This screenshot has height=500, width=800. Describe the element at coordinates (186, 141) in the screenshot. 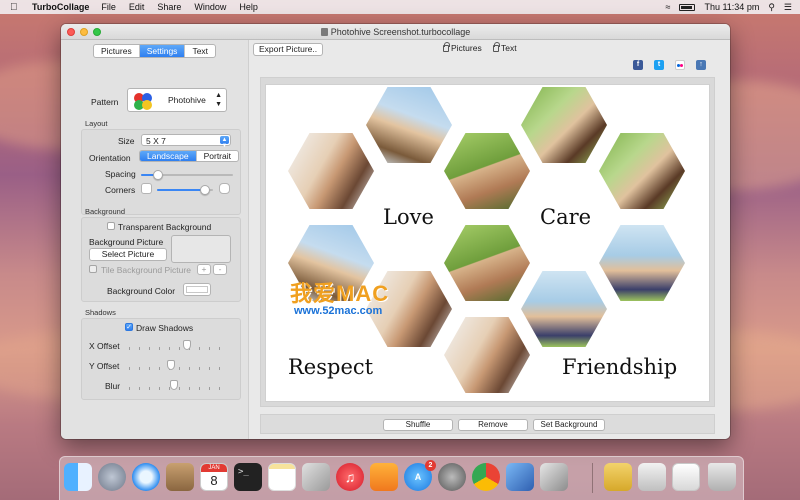

I see `size-select: 5 X 7 ▲ ▼` at that location.